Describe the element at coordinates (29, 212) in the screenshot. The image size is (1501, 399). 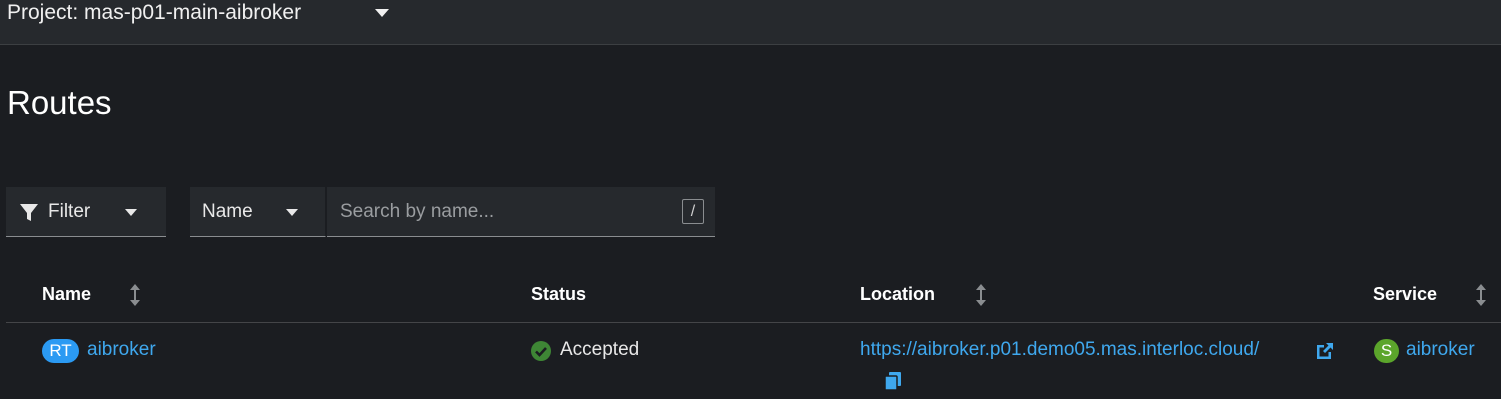
I see `filter-icon` at that location.